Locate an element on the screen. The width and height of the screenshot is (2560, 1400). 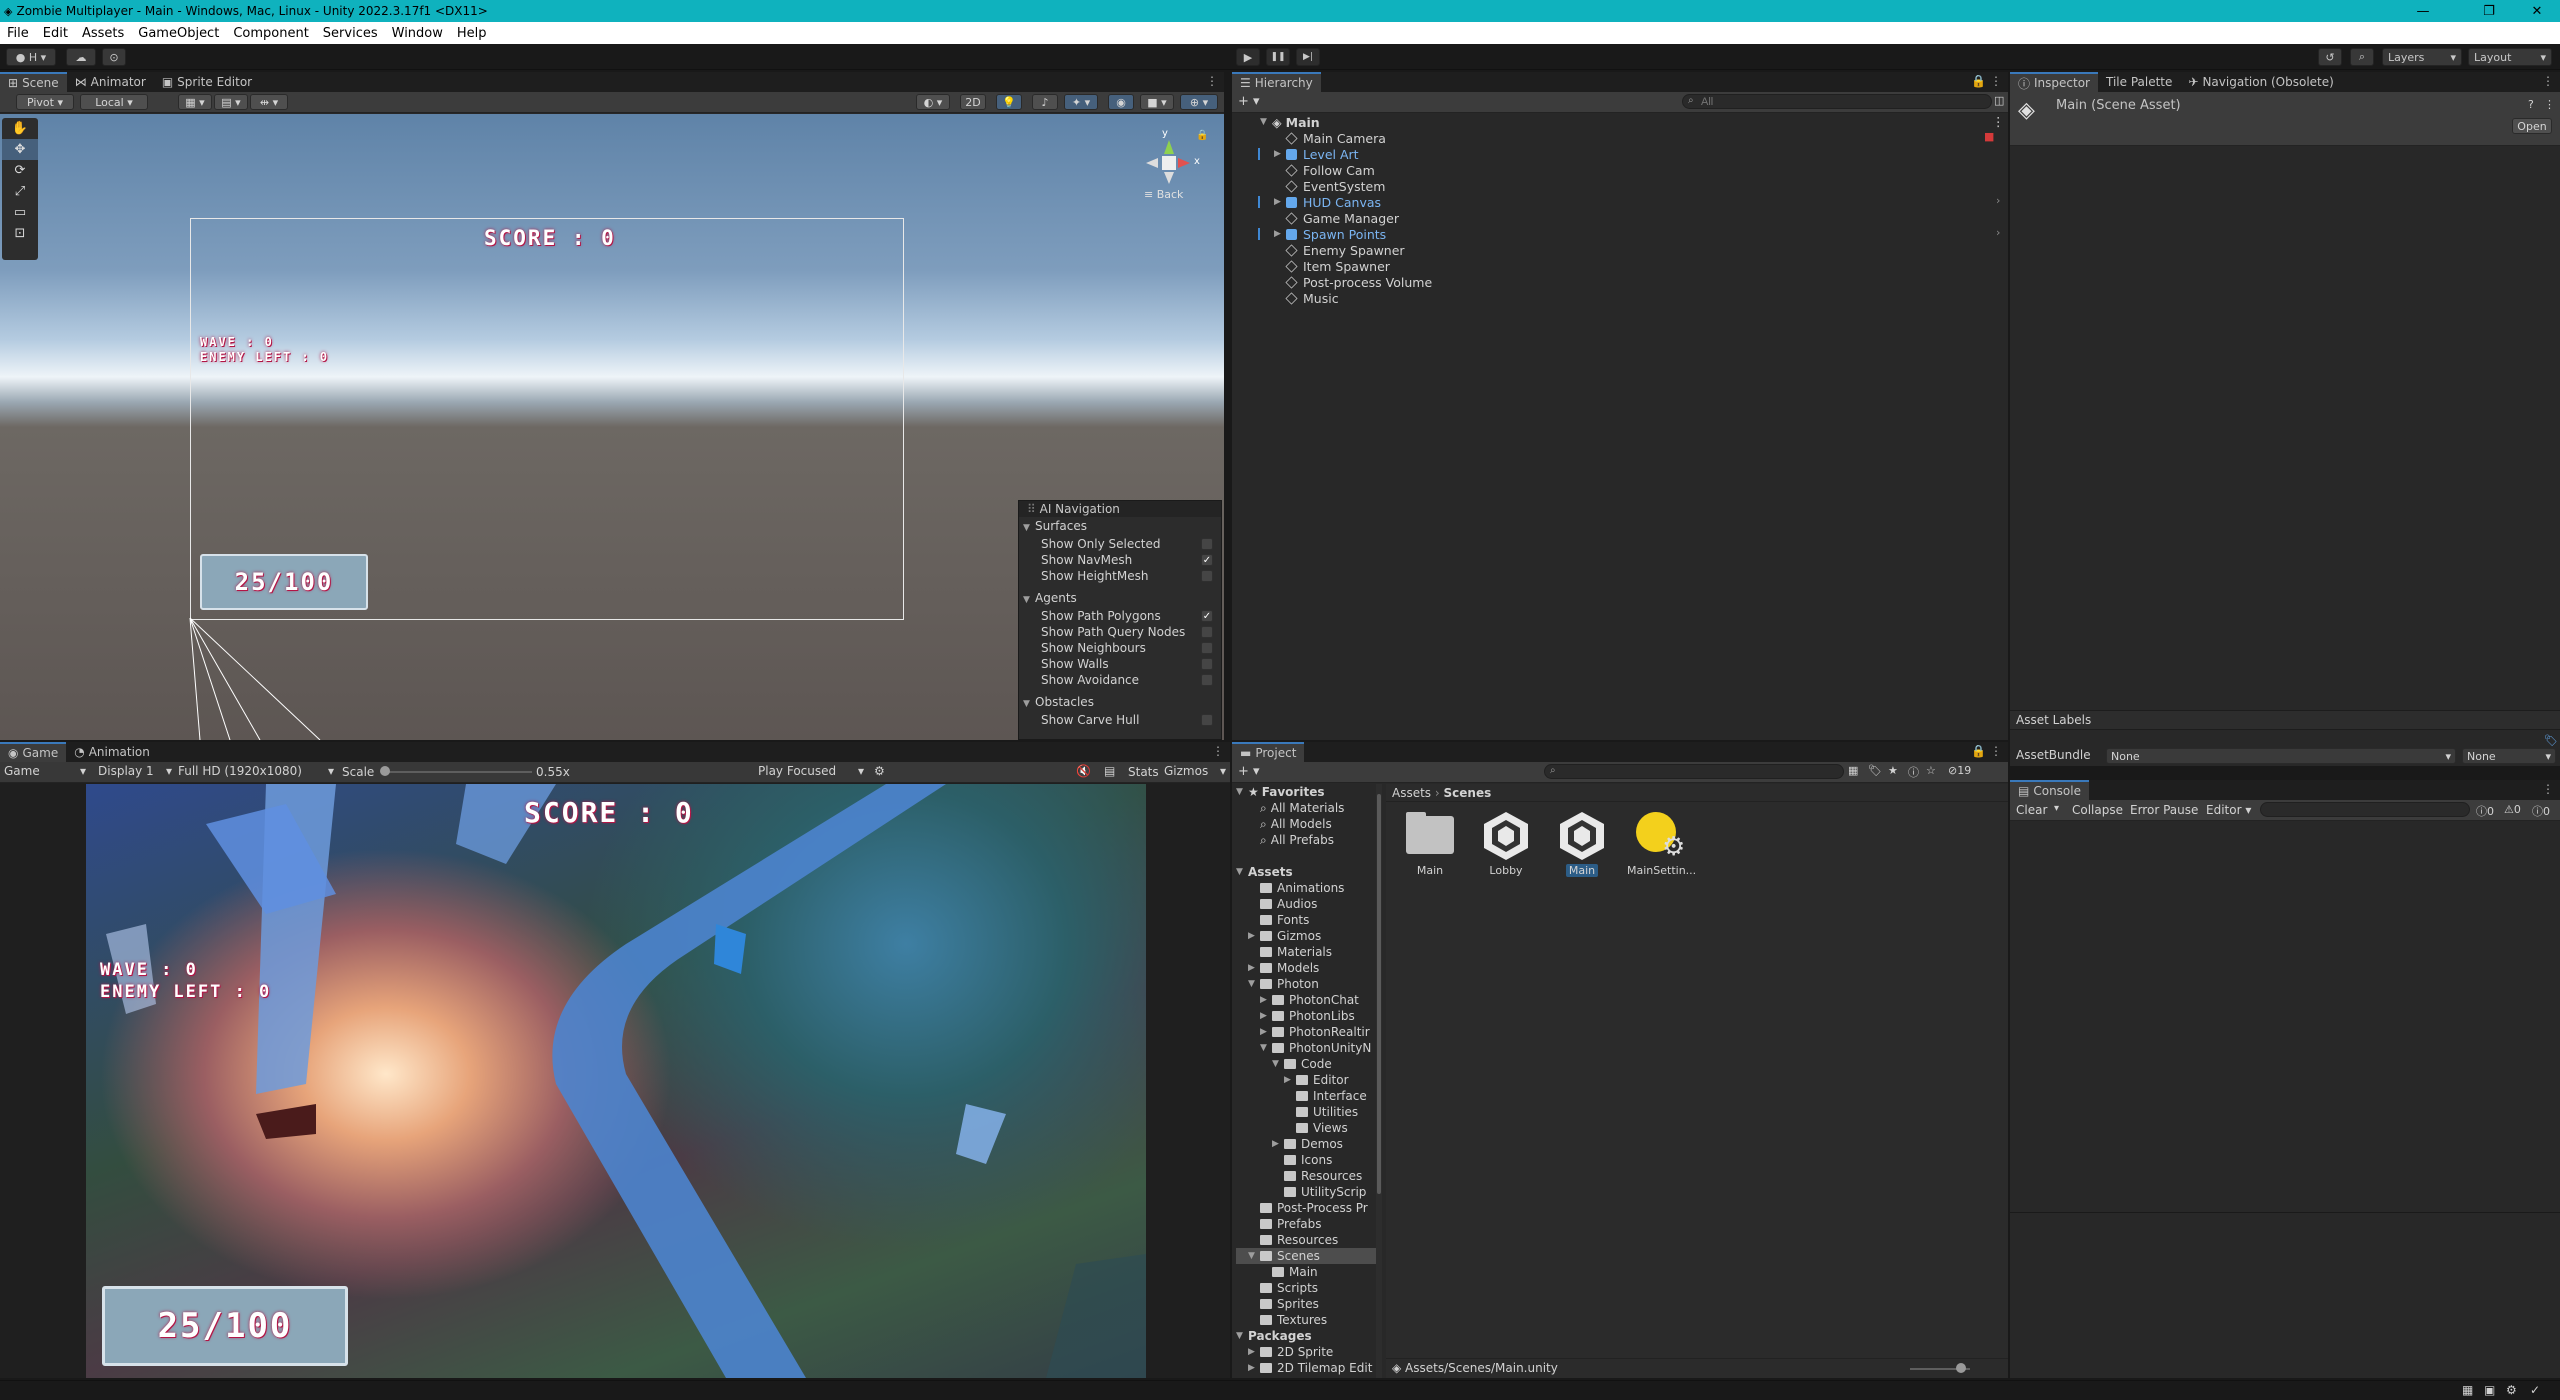
inspector-menu-icon: ⋮ is located at coordinates (2548, 81).